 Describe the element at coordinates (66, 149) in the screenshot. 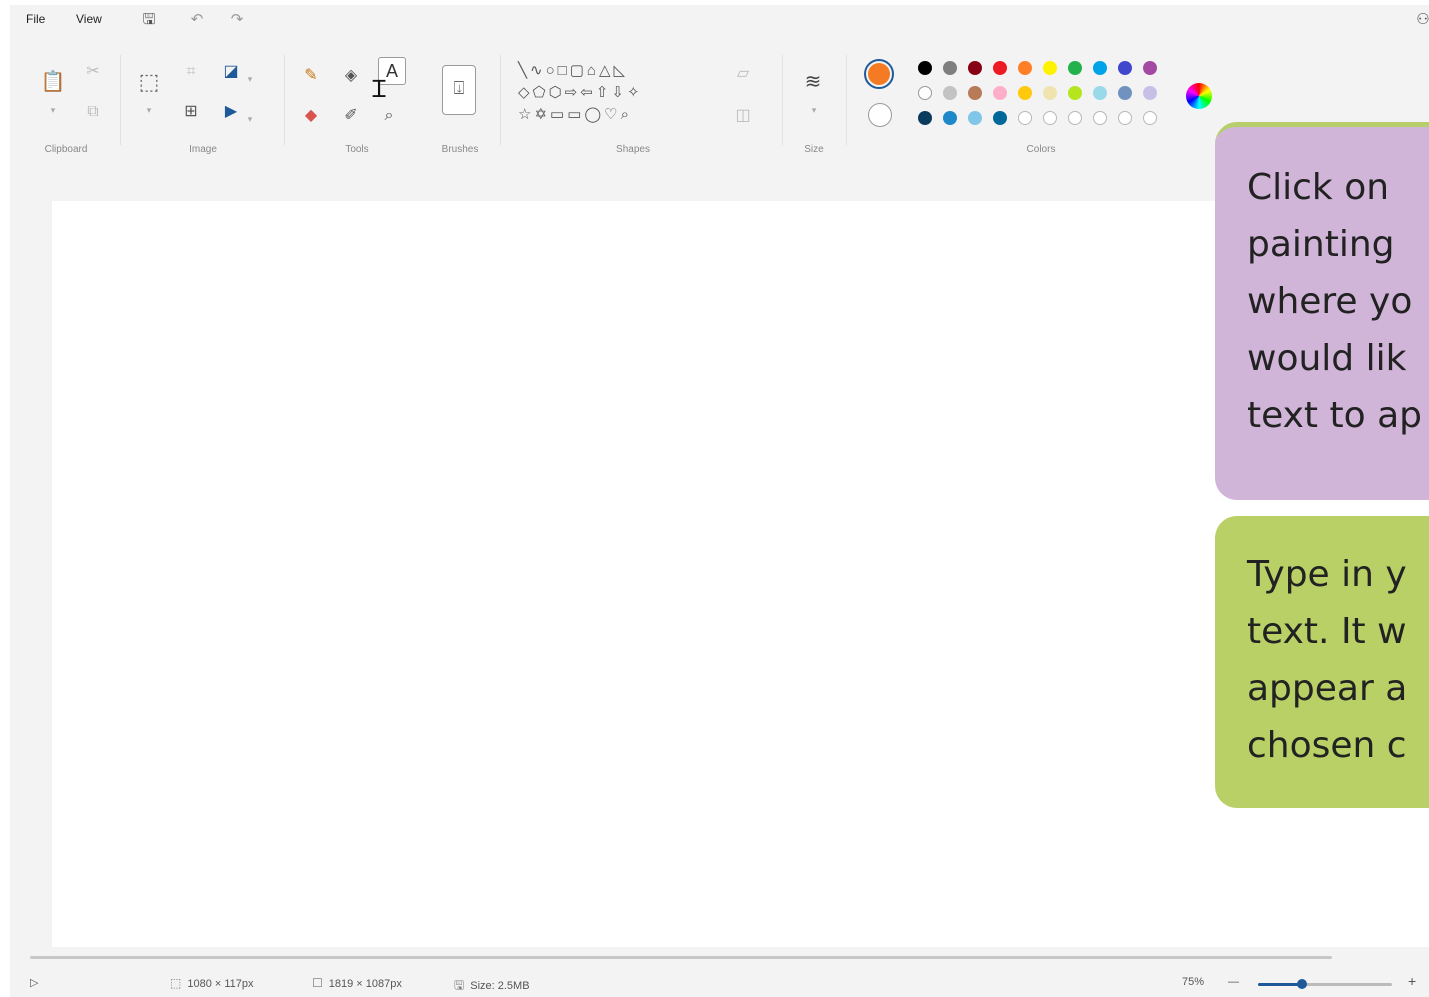

I see `clipboard-group-label: Clipboard` at that location.